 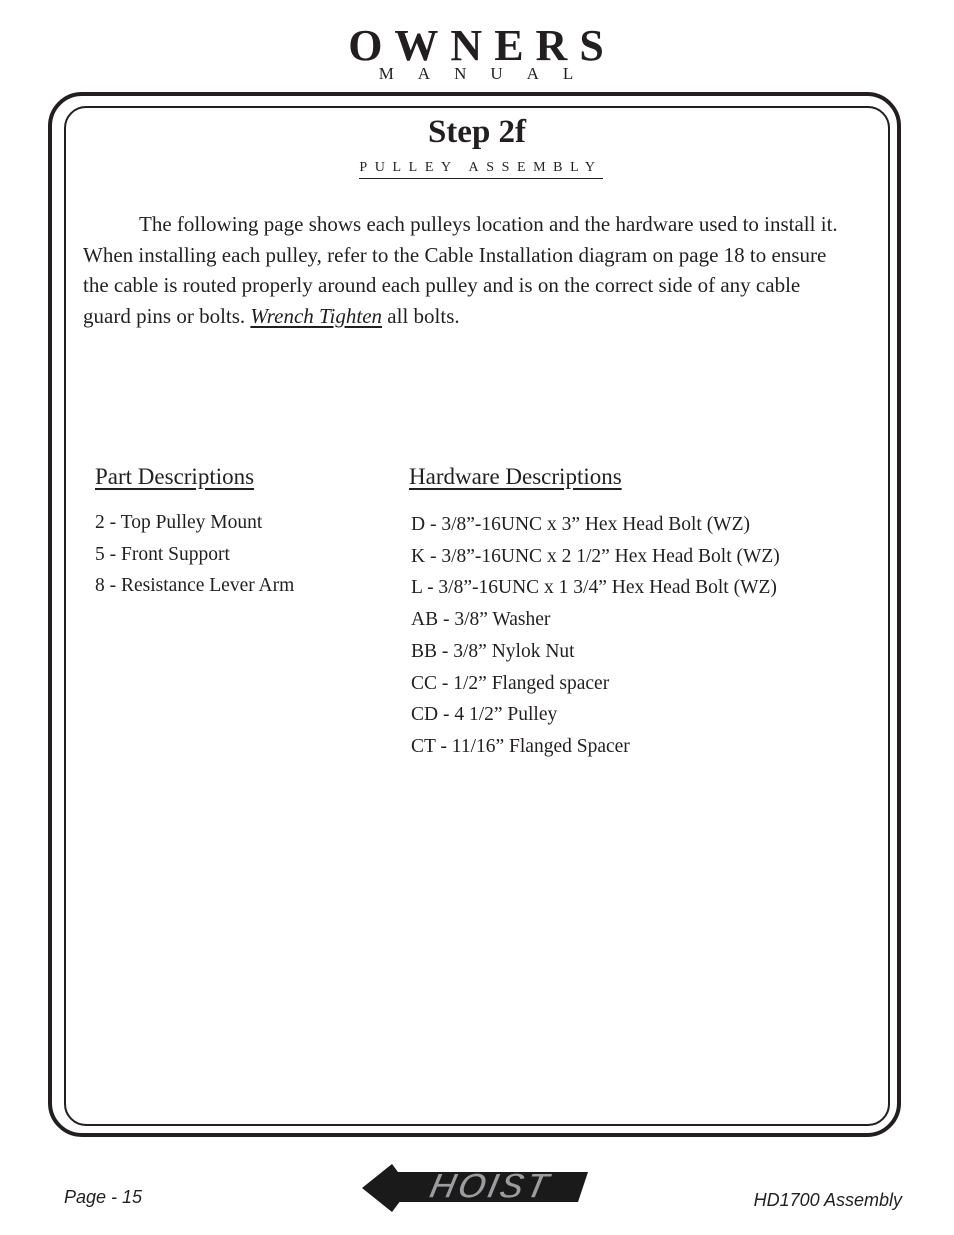 I want to click on hardware-item: BB - 3/8” Nylok Nut, so click(x=493, y=651).